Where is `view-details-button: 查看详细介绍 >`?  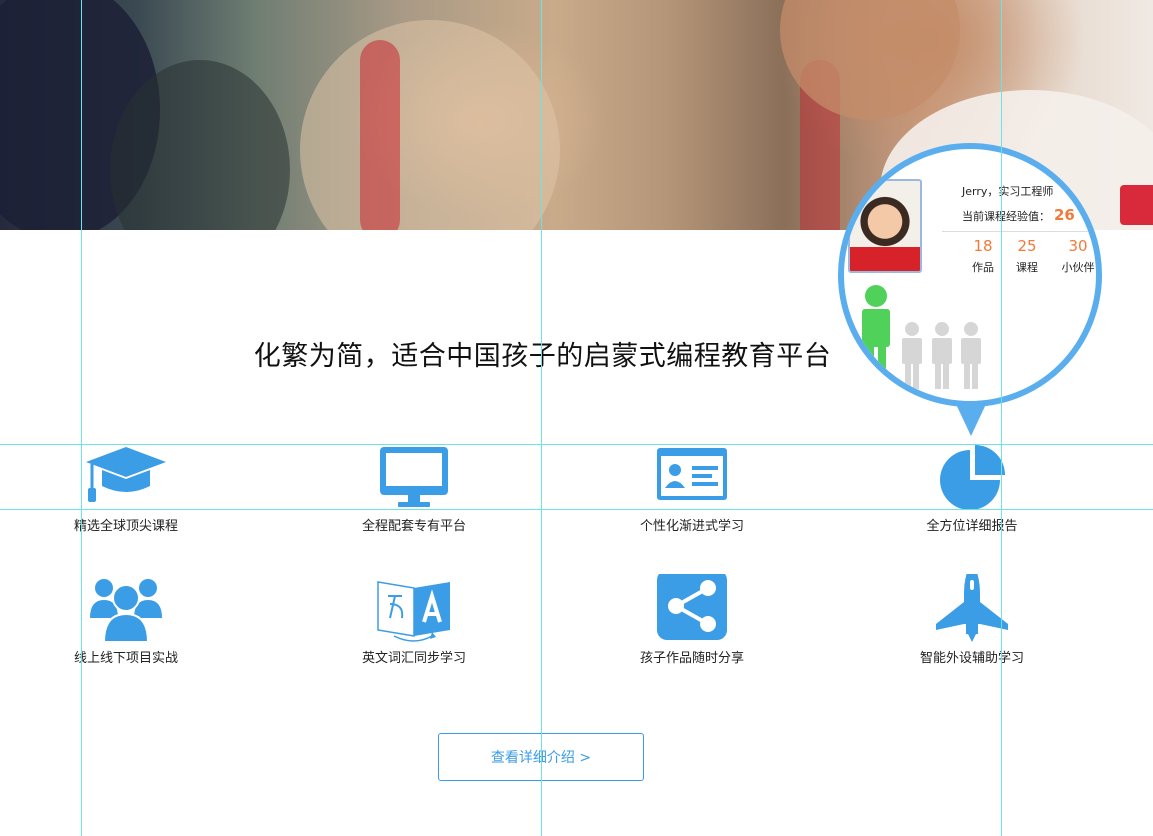
view-details-button: 查看详细介绍 > is located at coordinates (541, 757).